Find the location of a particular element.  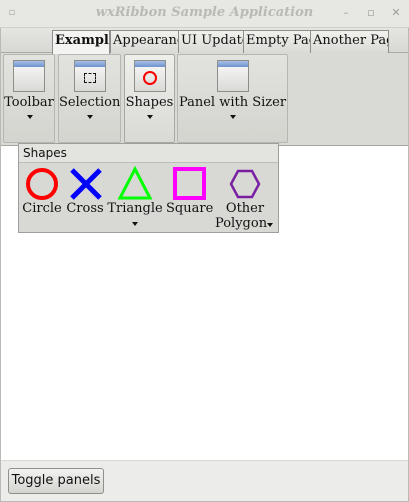

triangle-button: Triangle is located at coordinates (135, 198).